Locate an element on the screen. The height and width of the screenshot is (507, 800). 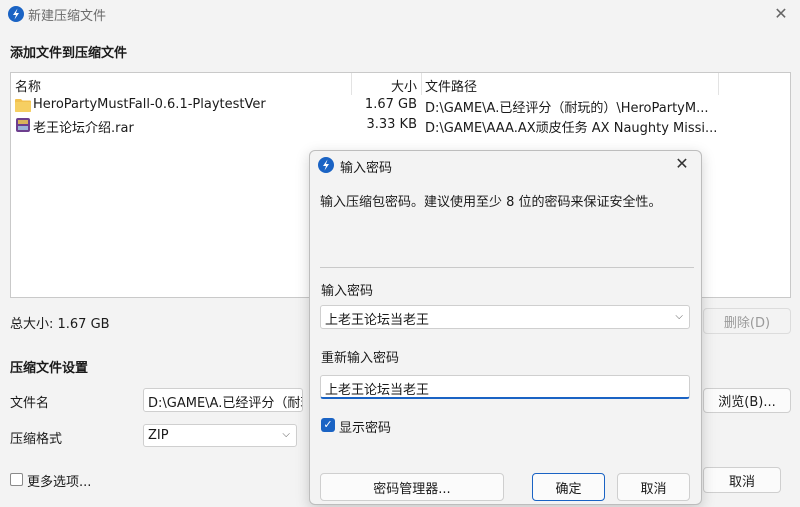
confirm-password-label: 重新输入密码 is located at coordinates (360, 358).